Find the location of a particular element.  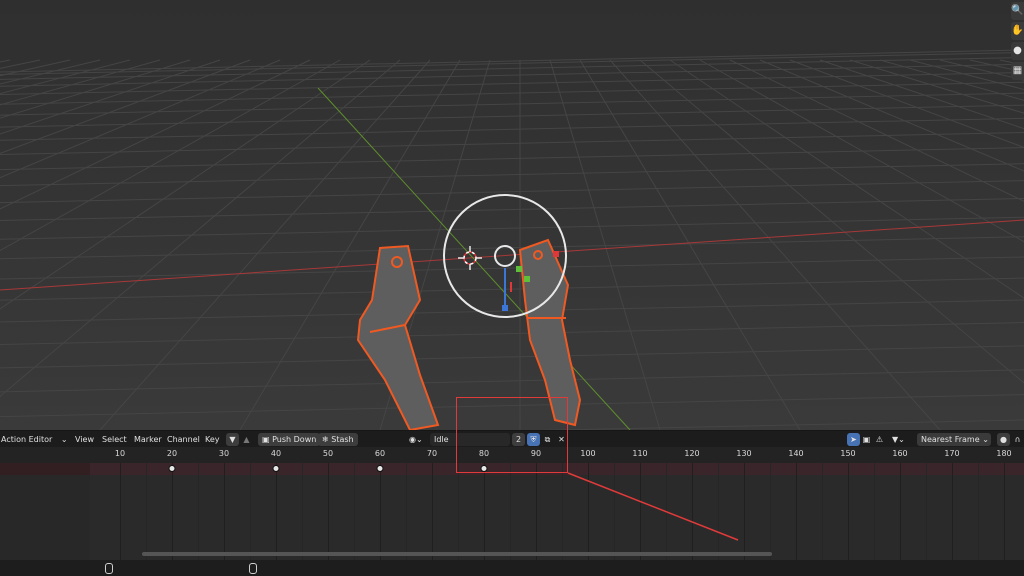

action-icon: ◉ is located at coordinates (412, 439).